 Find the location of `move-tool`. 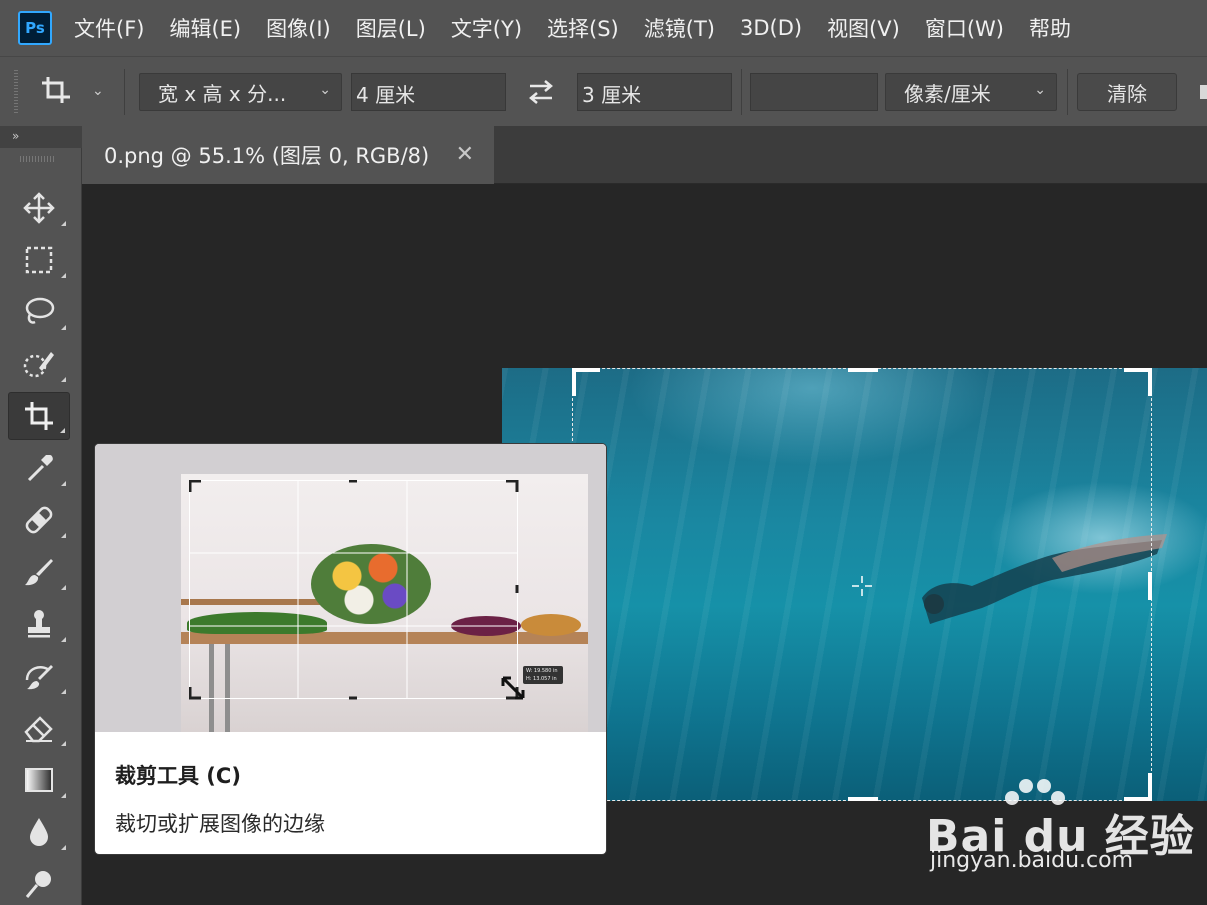

move-tool is located at coordinates (39, 208).